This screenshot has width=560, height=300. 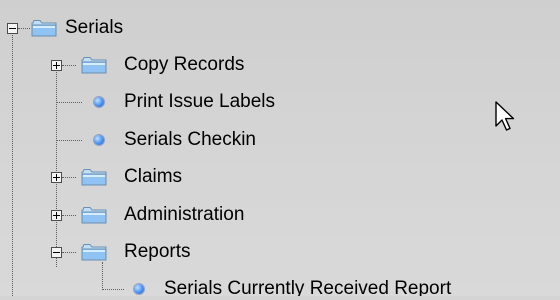 I want to click on tree-item-reports: Reports, so click(x=157, y=252).